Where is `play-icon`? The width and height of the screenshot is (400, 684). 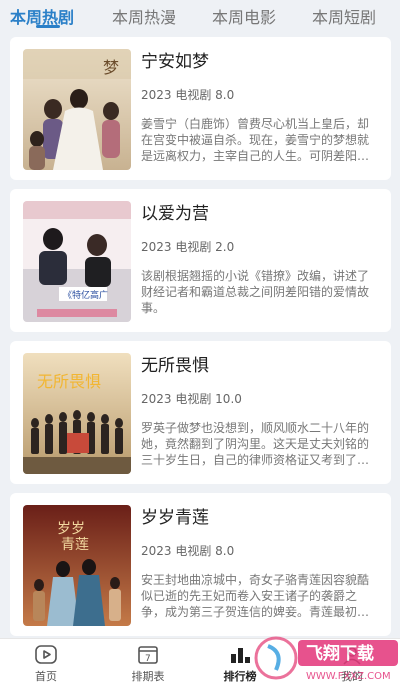
play-icon is located at coordinates (46, 655).